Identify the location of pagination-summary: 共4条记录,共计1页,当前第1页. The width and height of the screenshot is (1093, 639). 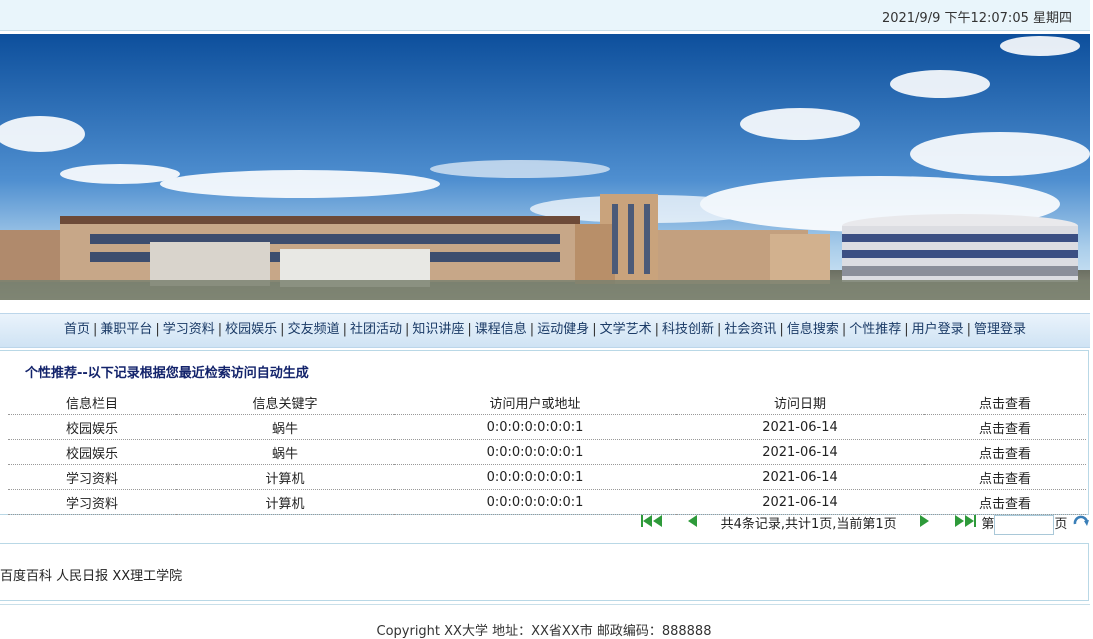
(808, 524).